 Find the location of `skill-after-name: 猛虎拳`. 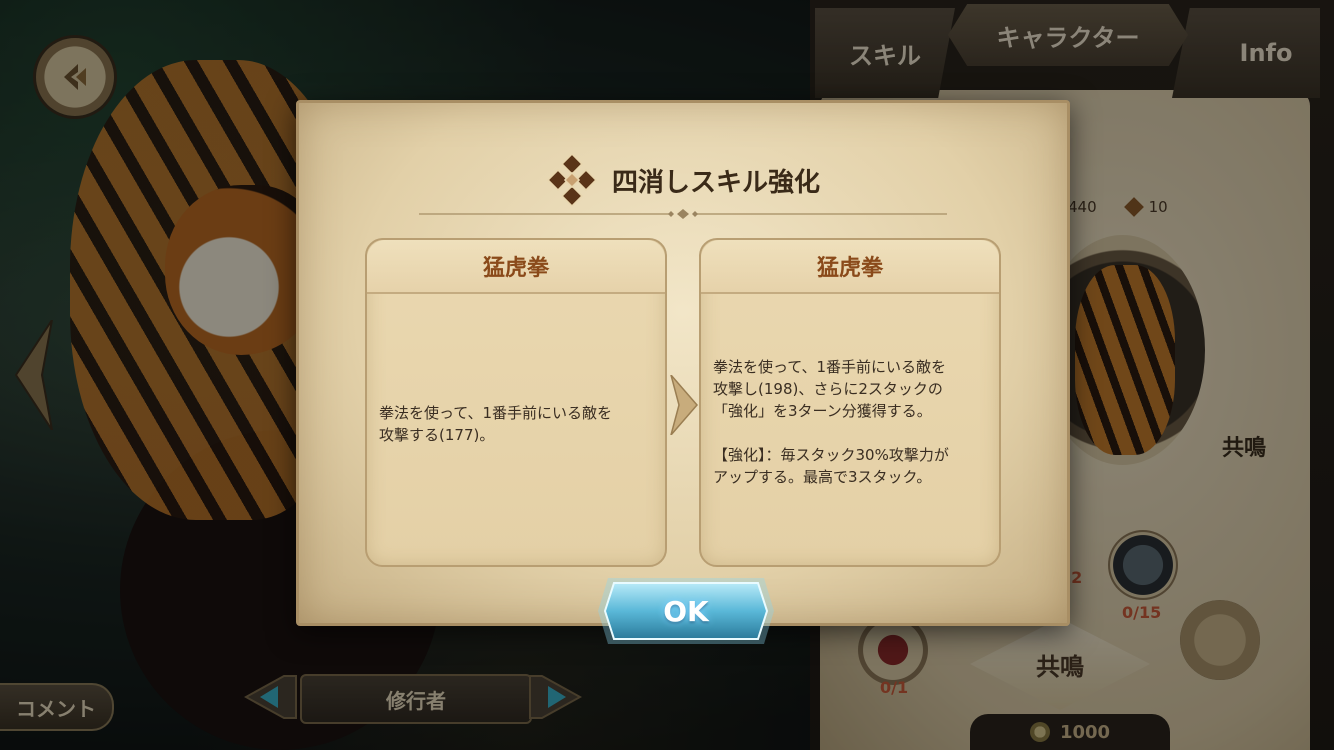

skill-after-name: 猛虎拳 is located at coordinates (850, 267).